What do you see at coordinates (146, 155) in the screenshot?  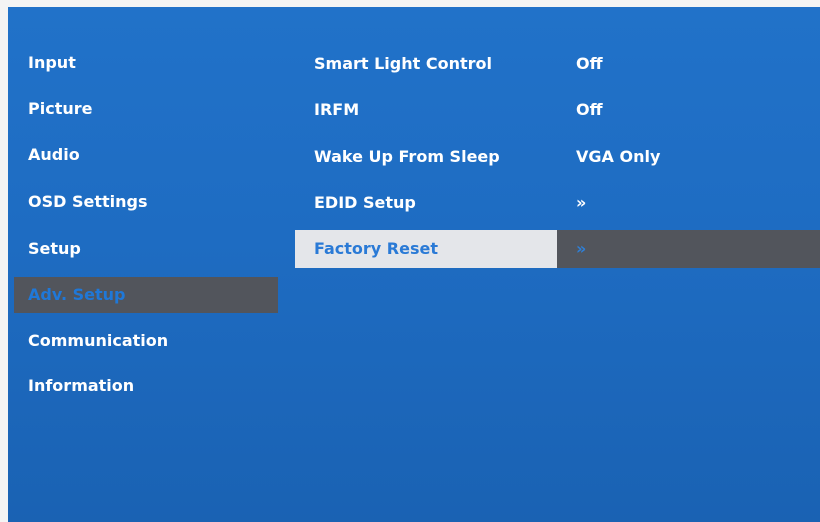 I see `menu-item-audio: Audio` at bounding box center [146, 155].